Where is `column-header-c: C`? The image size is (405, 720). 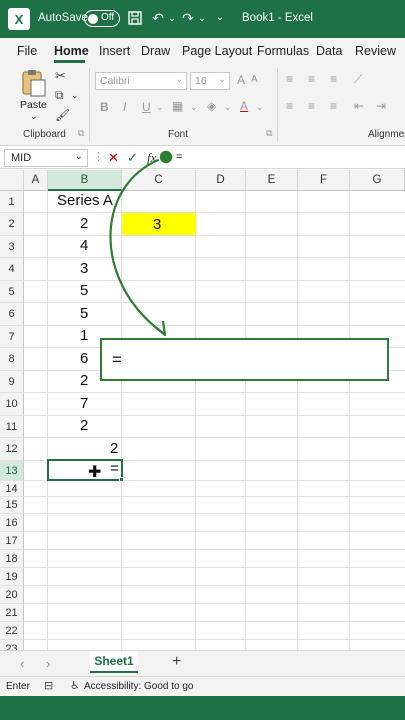
column-header-c: C is located at coordinates (159, 180).